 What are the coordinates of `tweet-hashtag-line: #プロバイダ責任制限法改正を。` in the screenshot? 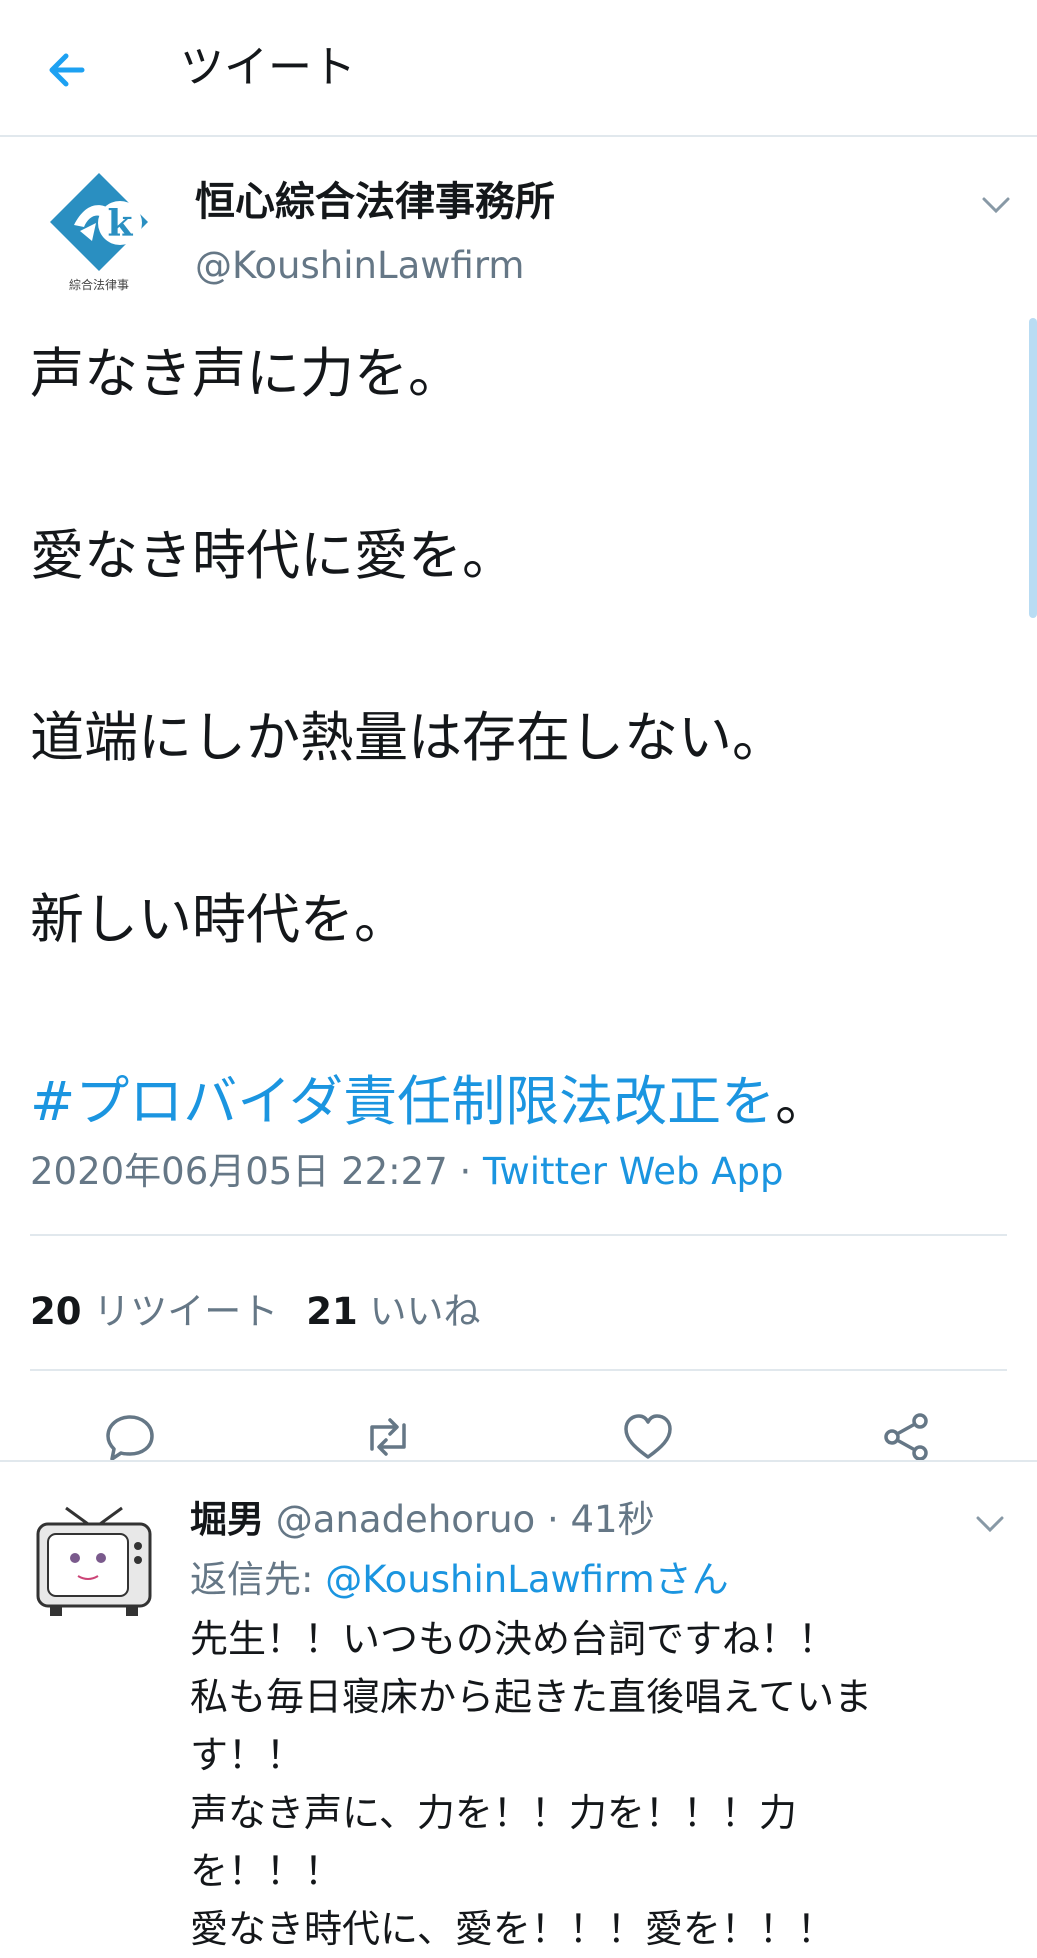 It's located at (520, 1102).